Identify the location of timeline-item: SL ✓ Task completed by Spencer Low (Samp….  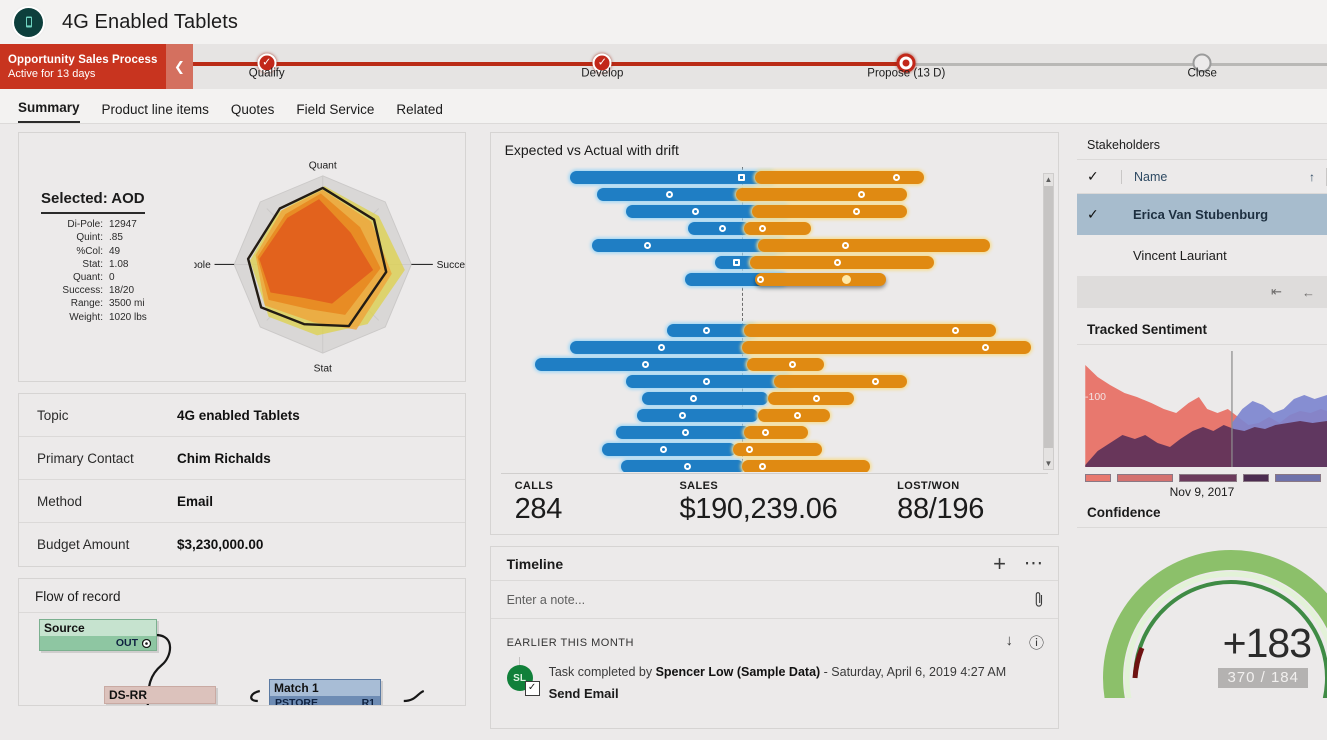
(774, 679).